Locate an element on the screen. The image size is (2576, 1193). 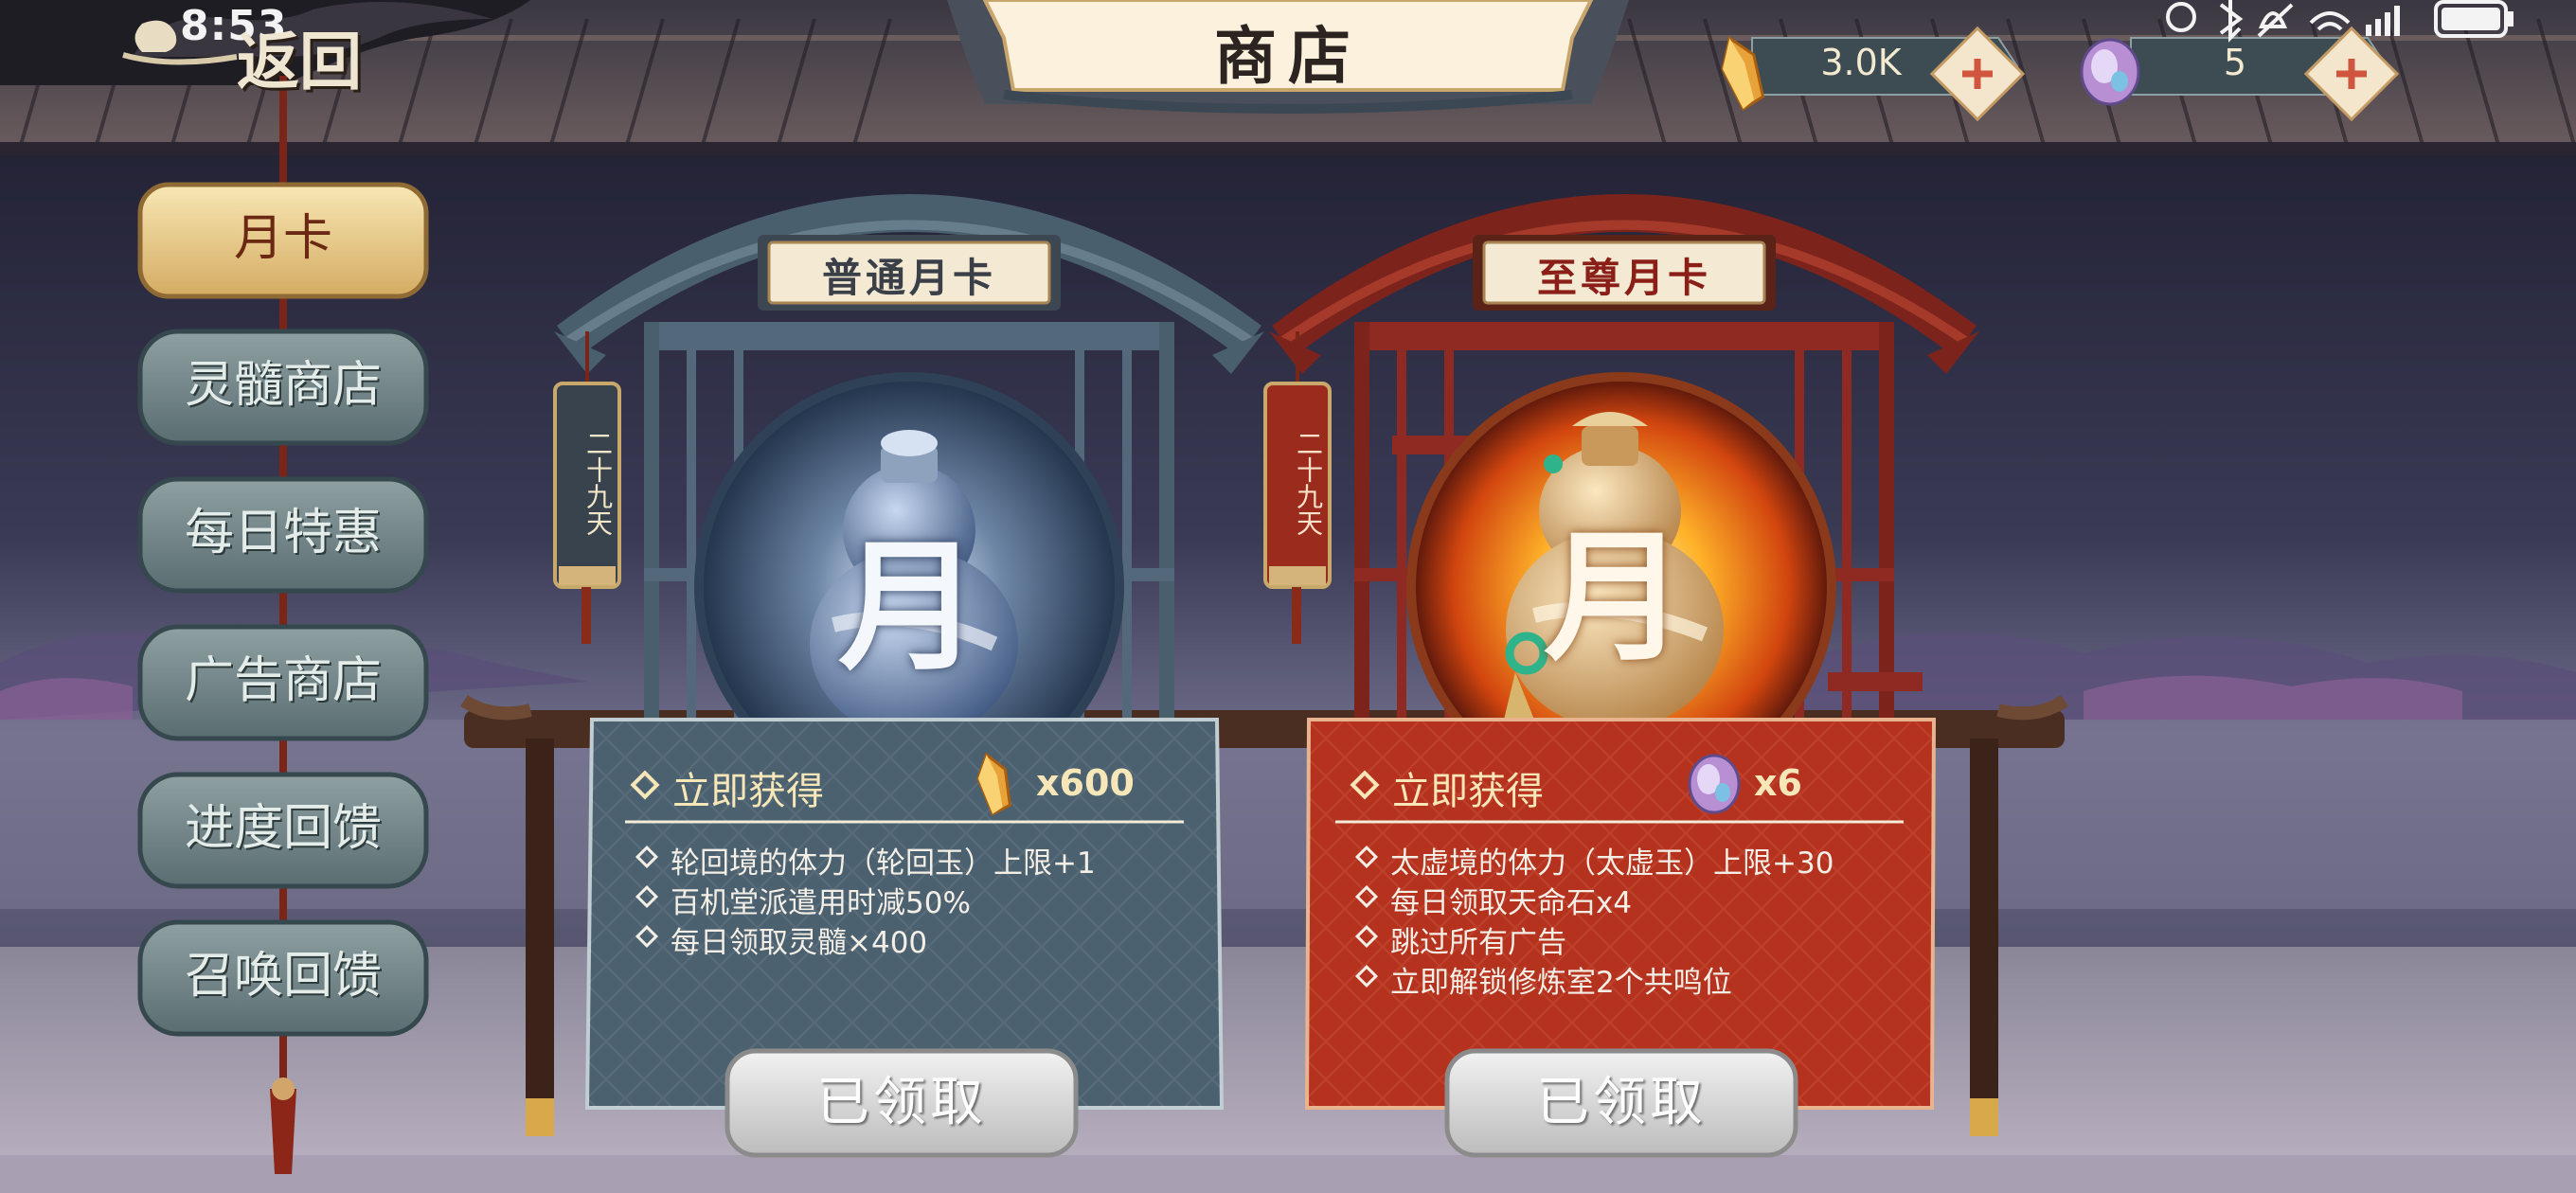
sidebar-item-daily-deals: 每日特惠 is located at coordinates (283, 535).